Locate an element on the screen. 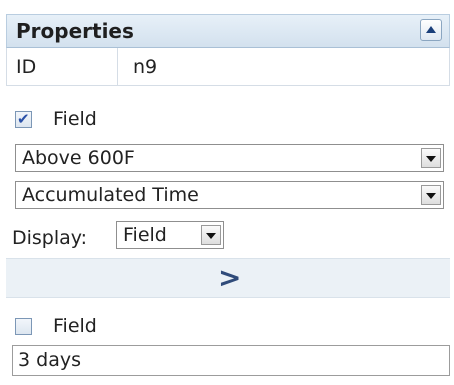  id-divider is located at coordinates (117, 66).